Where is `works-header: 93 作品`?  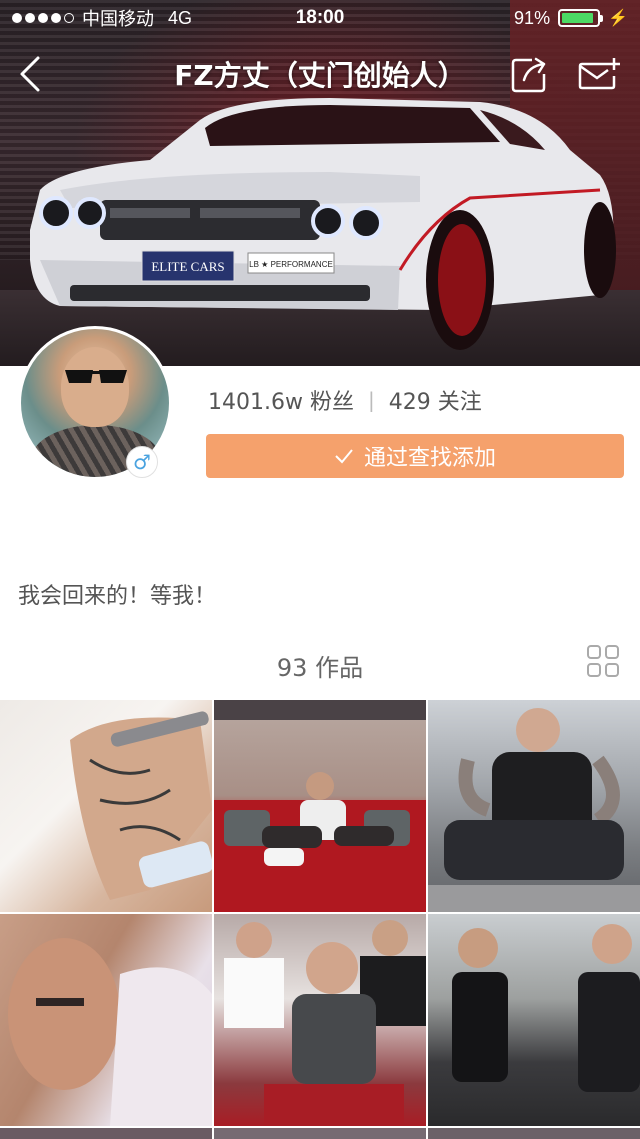 works-header: 93 作品 is located at coordinates (320, 664).